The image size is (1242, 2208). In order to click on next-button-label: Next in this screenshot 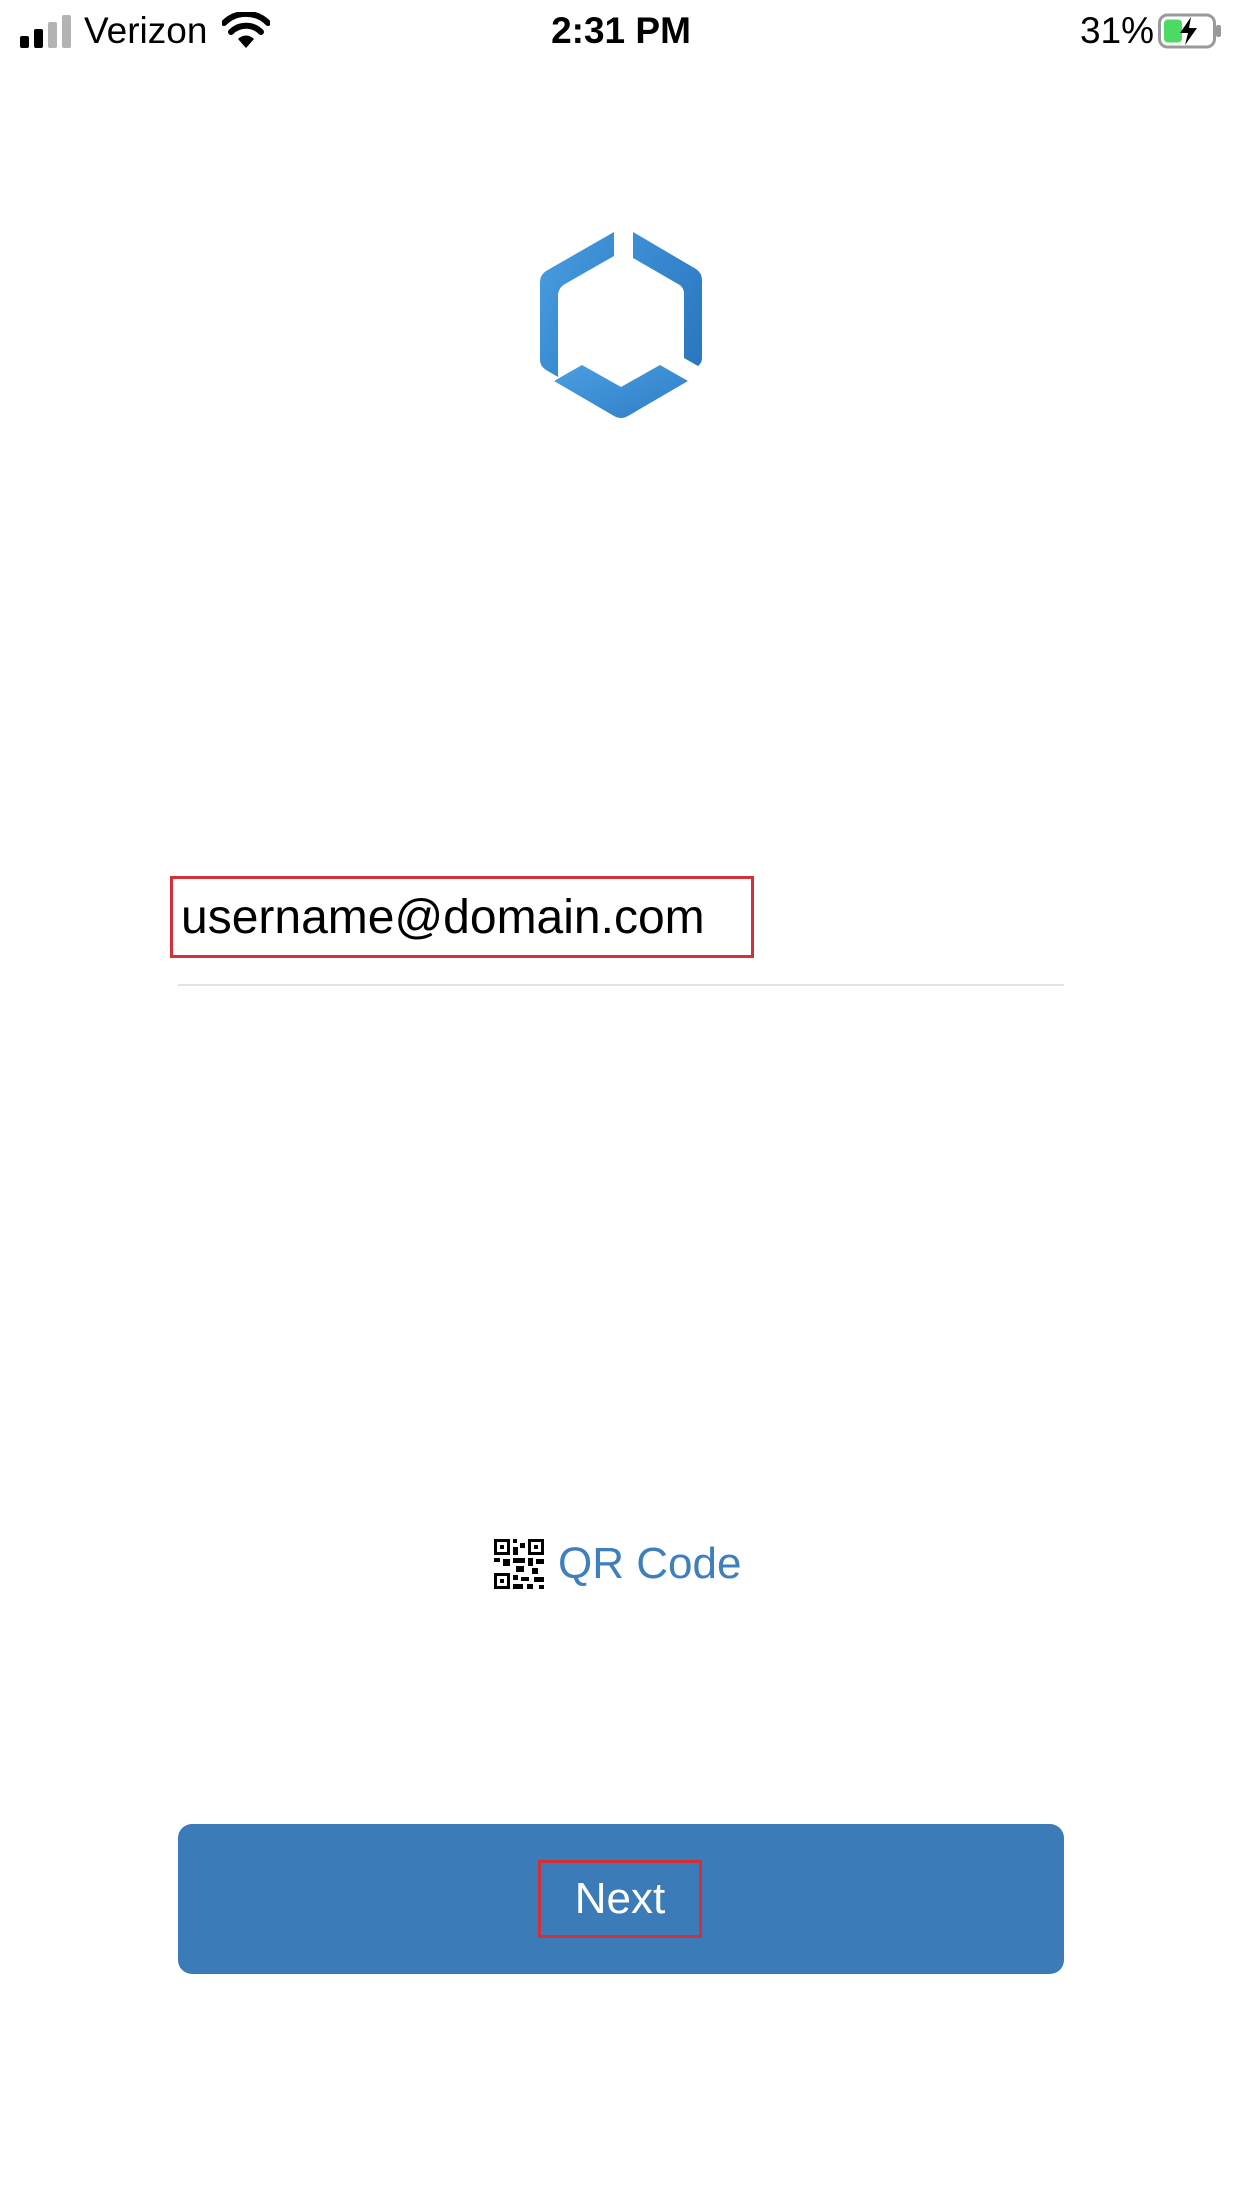, I will do `click(620, 1899)`.